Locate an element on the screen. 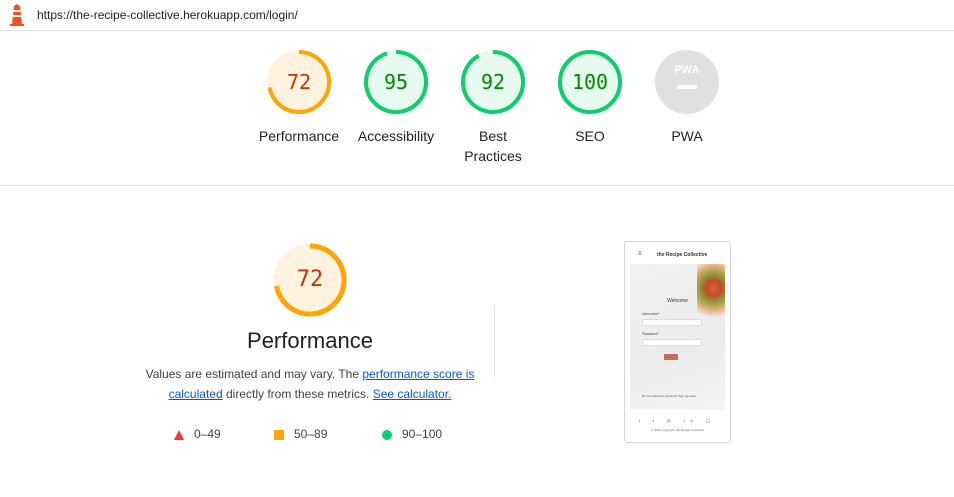 This screenshot has height=497, width=954. square-icon is located at coordinates (279, 434).